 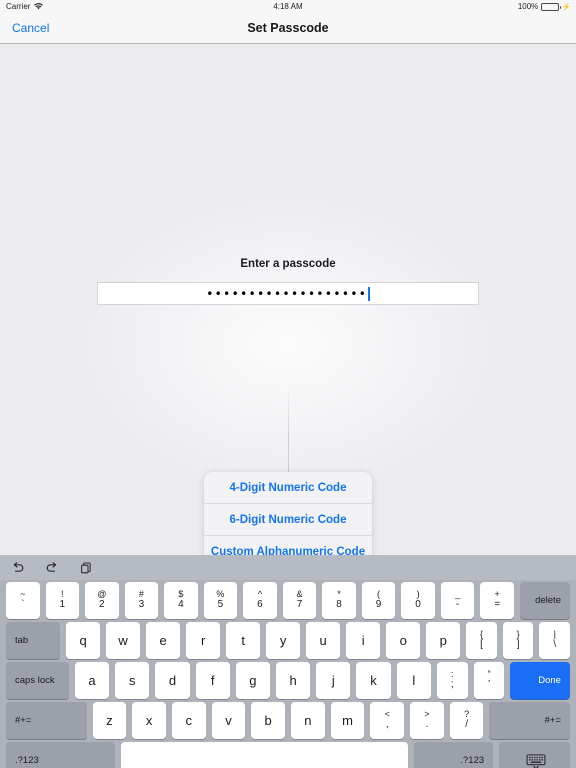 I want to click on key-question-slash: ? /, so click(x=466, y=720).